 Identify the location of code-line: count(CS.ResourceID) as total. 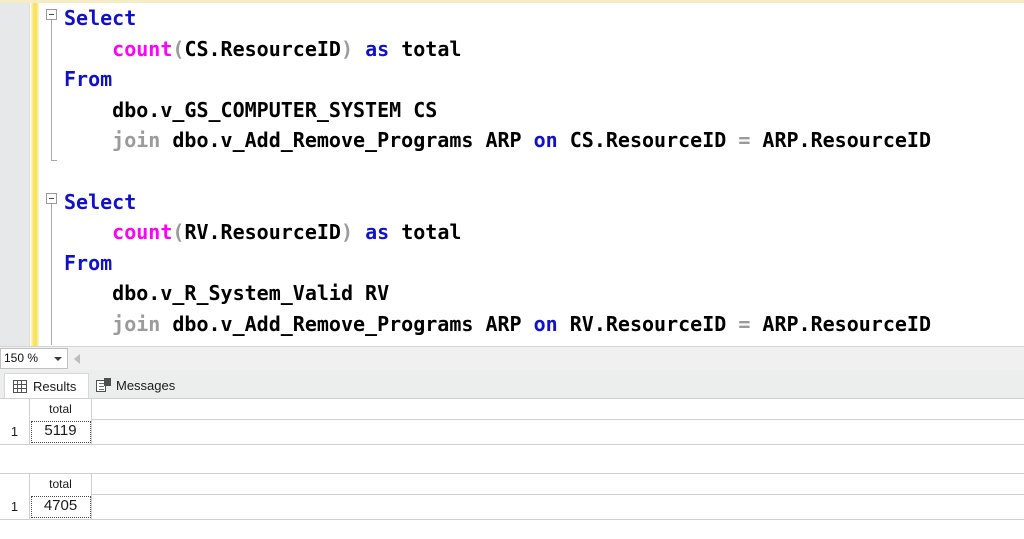
(544, 49).